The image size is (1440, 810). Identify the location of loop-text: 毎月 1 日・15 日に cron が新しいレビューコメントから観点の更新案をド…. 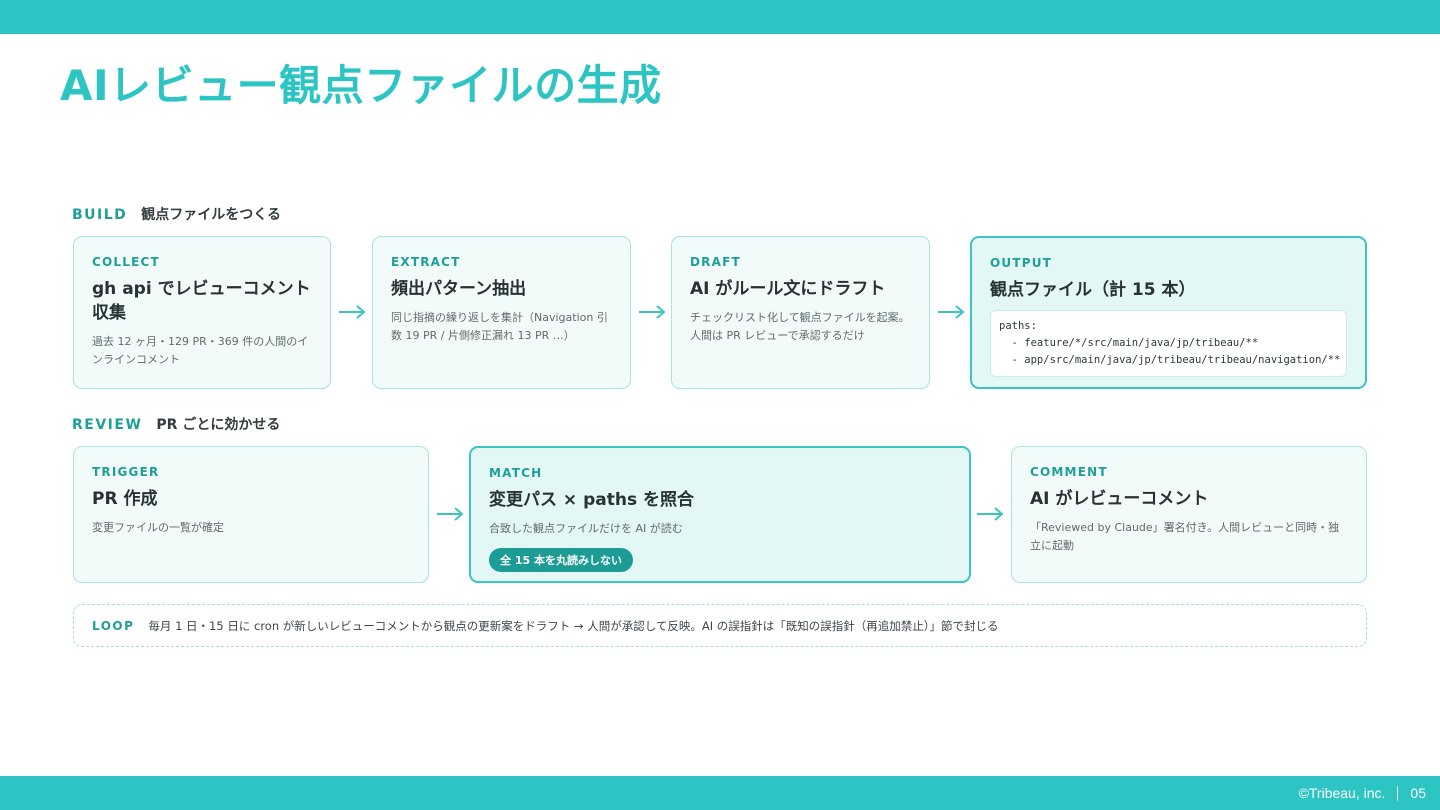
(573, 625).